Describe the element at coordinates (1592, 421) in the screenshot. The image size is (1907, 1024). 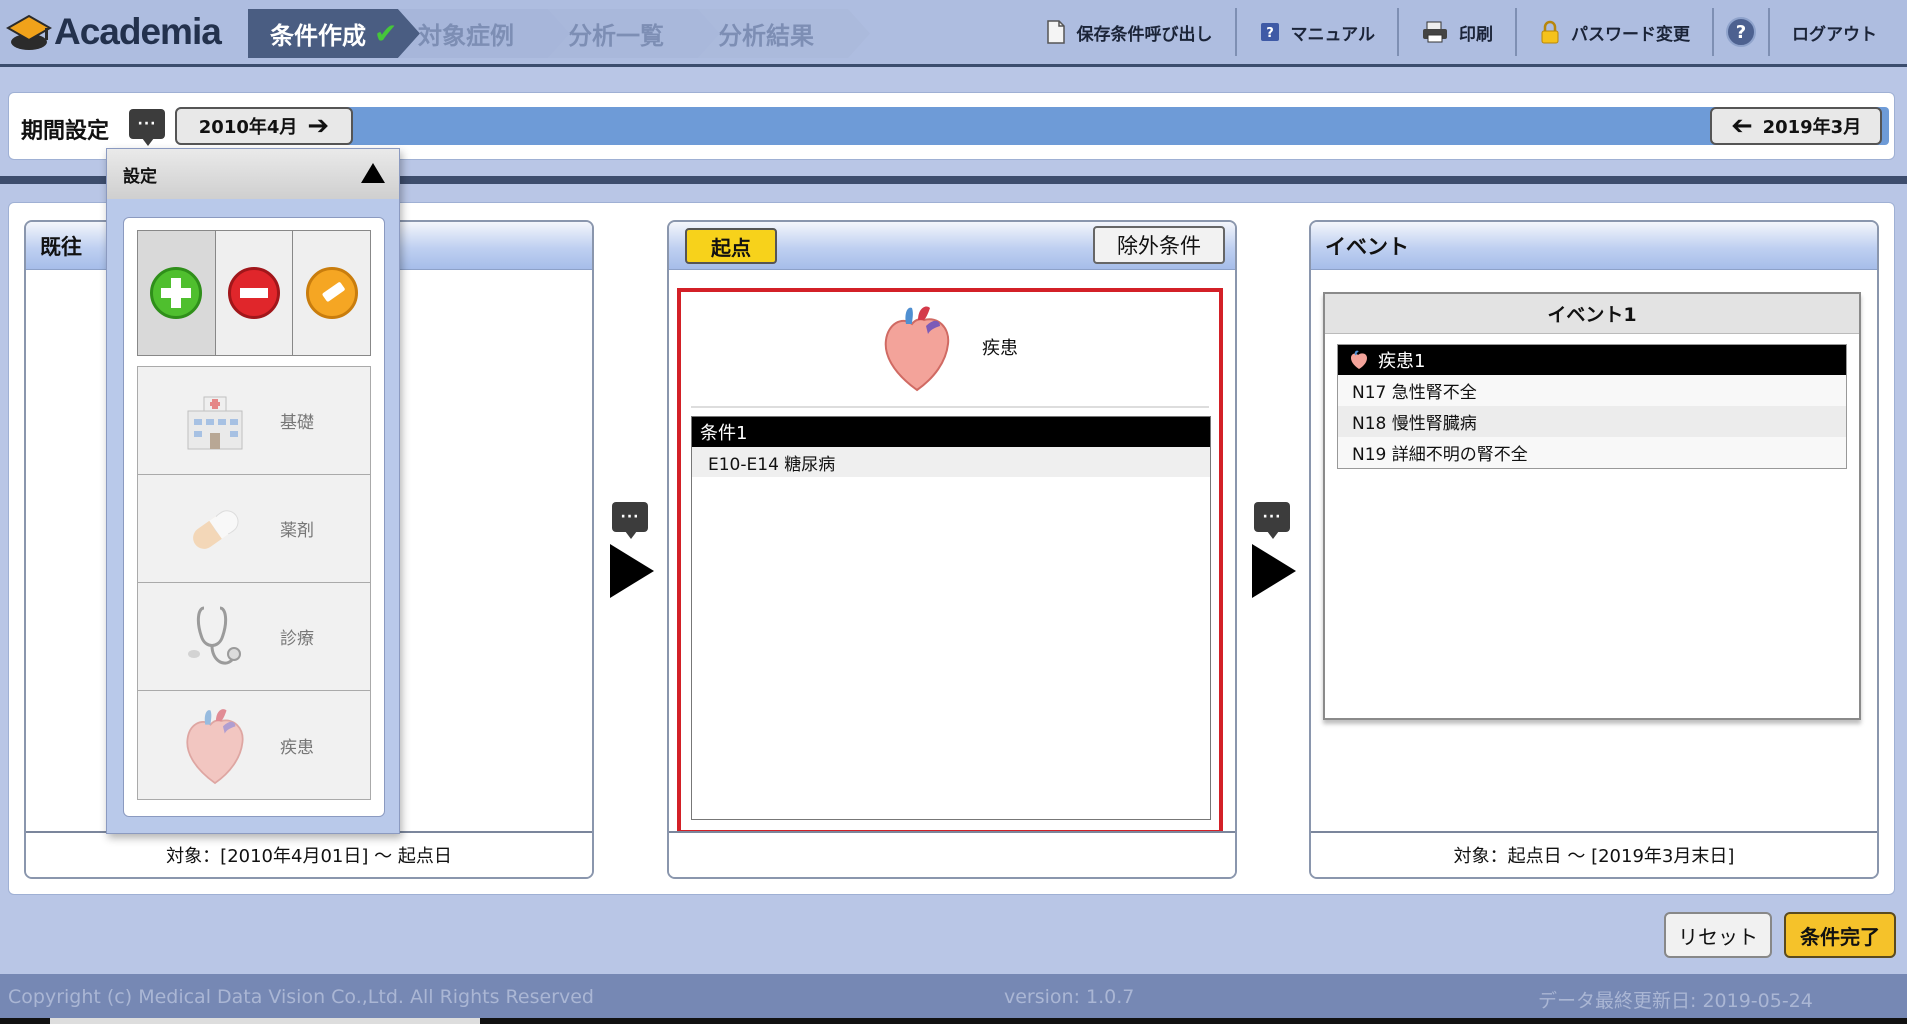
I see `list-item: N18 慢性腎臓病` at that location.